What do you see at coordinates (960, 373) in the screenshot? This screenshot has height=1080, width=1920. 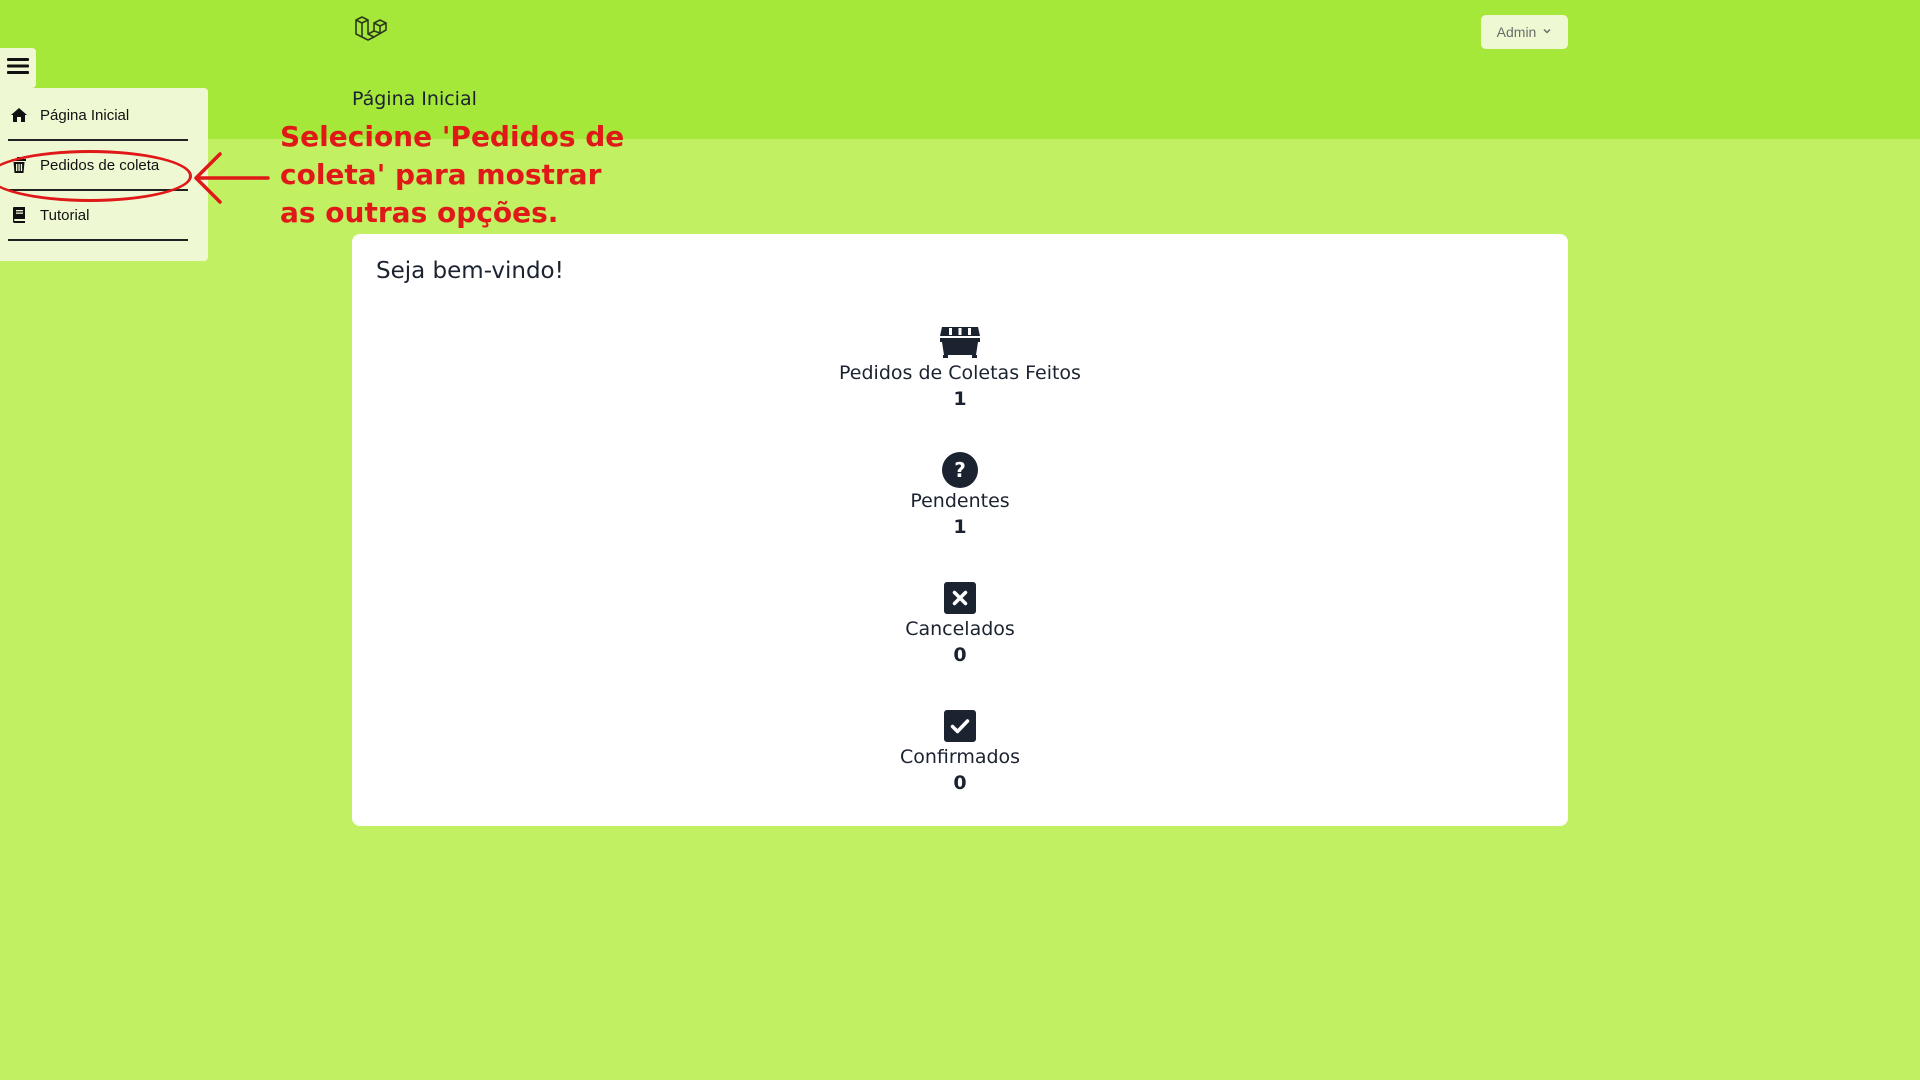 I see `stat-label: Pedidos de Coletas Feitos` at bounding box center [960, 373].